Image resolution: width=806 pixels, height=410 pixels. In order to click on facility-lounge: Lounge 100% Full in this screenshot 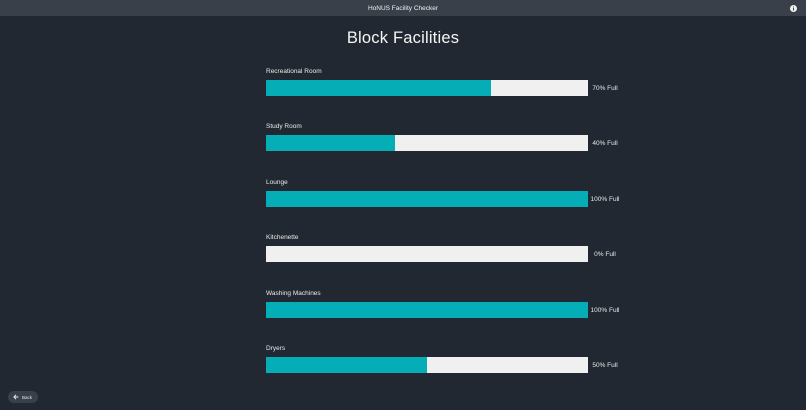, I will do `click(446, 199)`.